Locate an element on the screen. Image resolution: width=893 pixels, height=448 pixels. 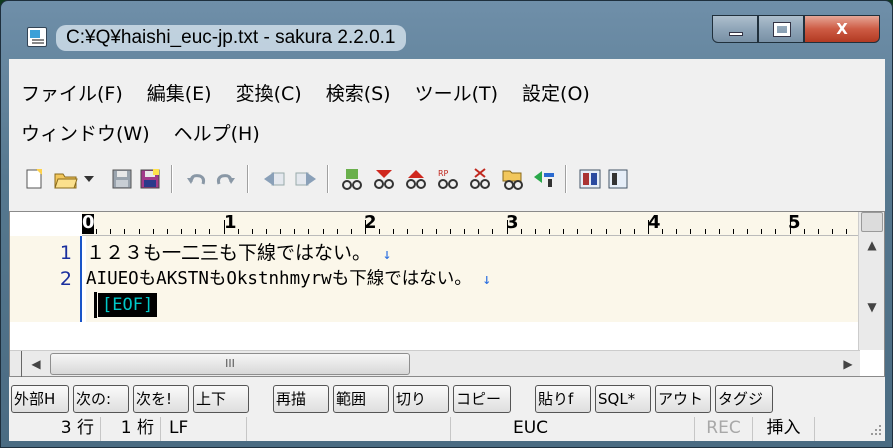
close-button: X is located at coordinates (842, 29).